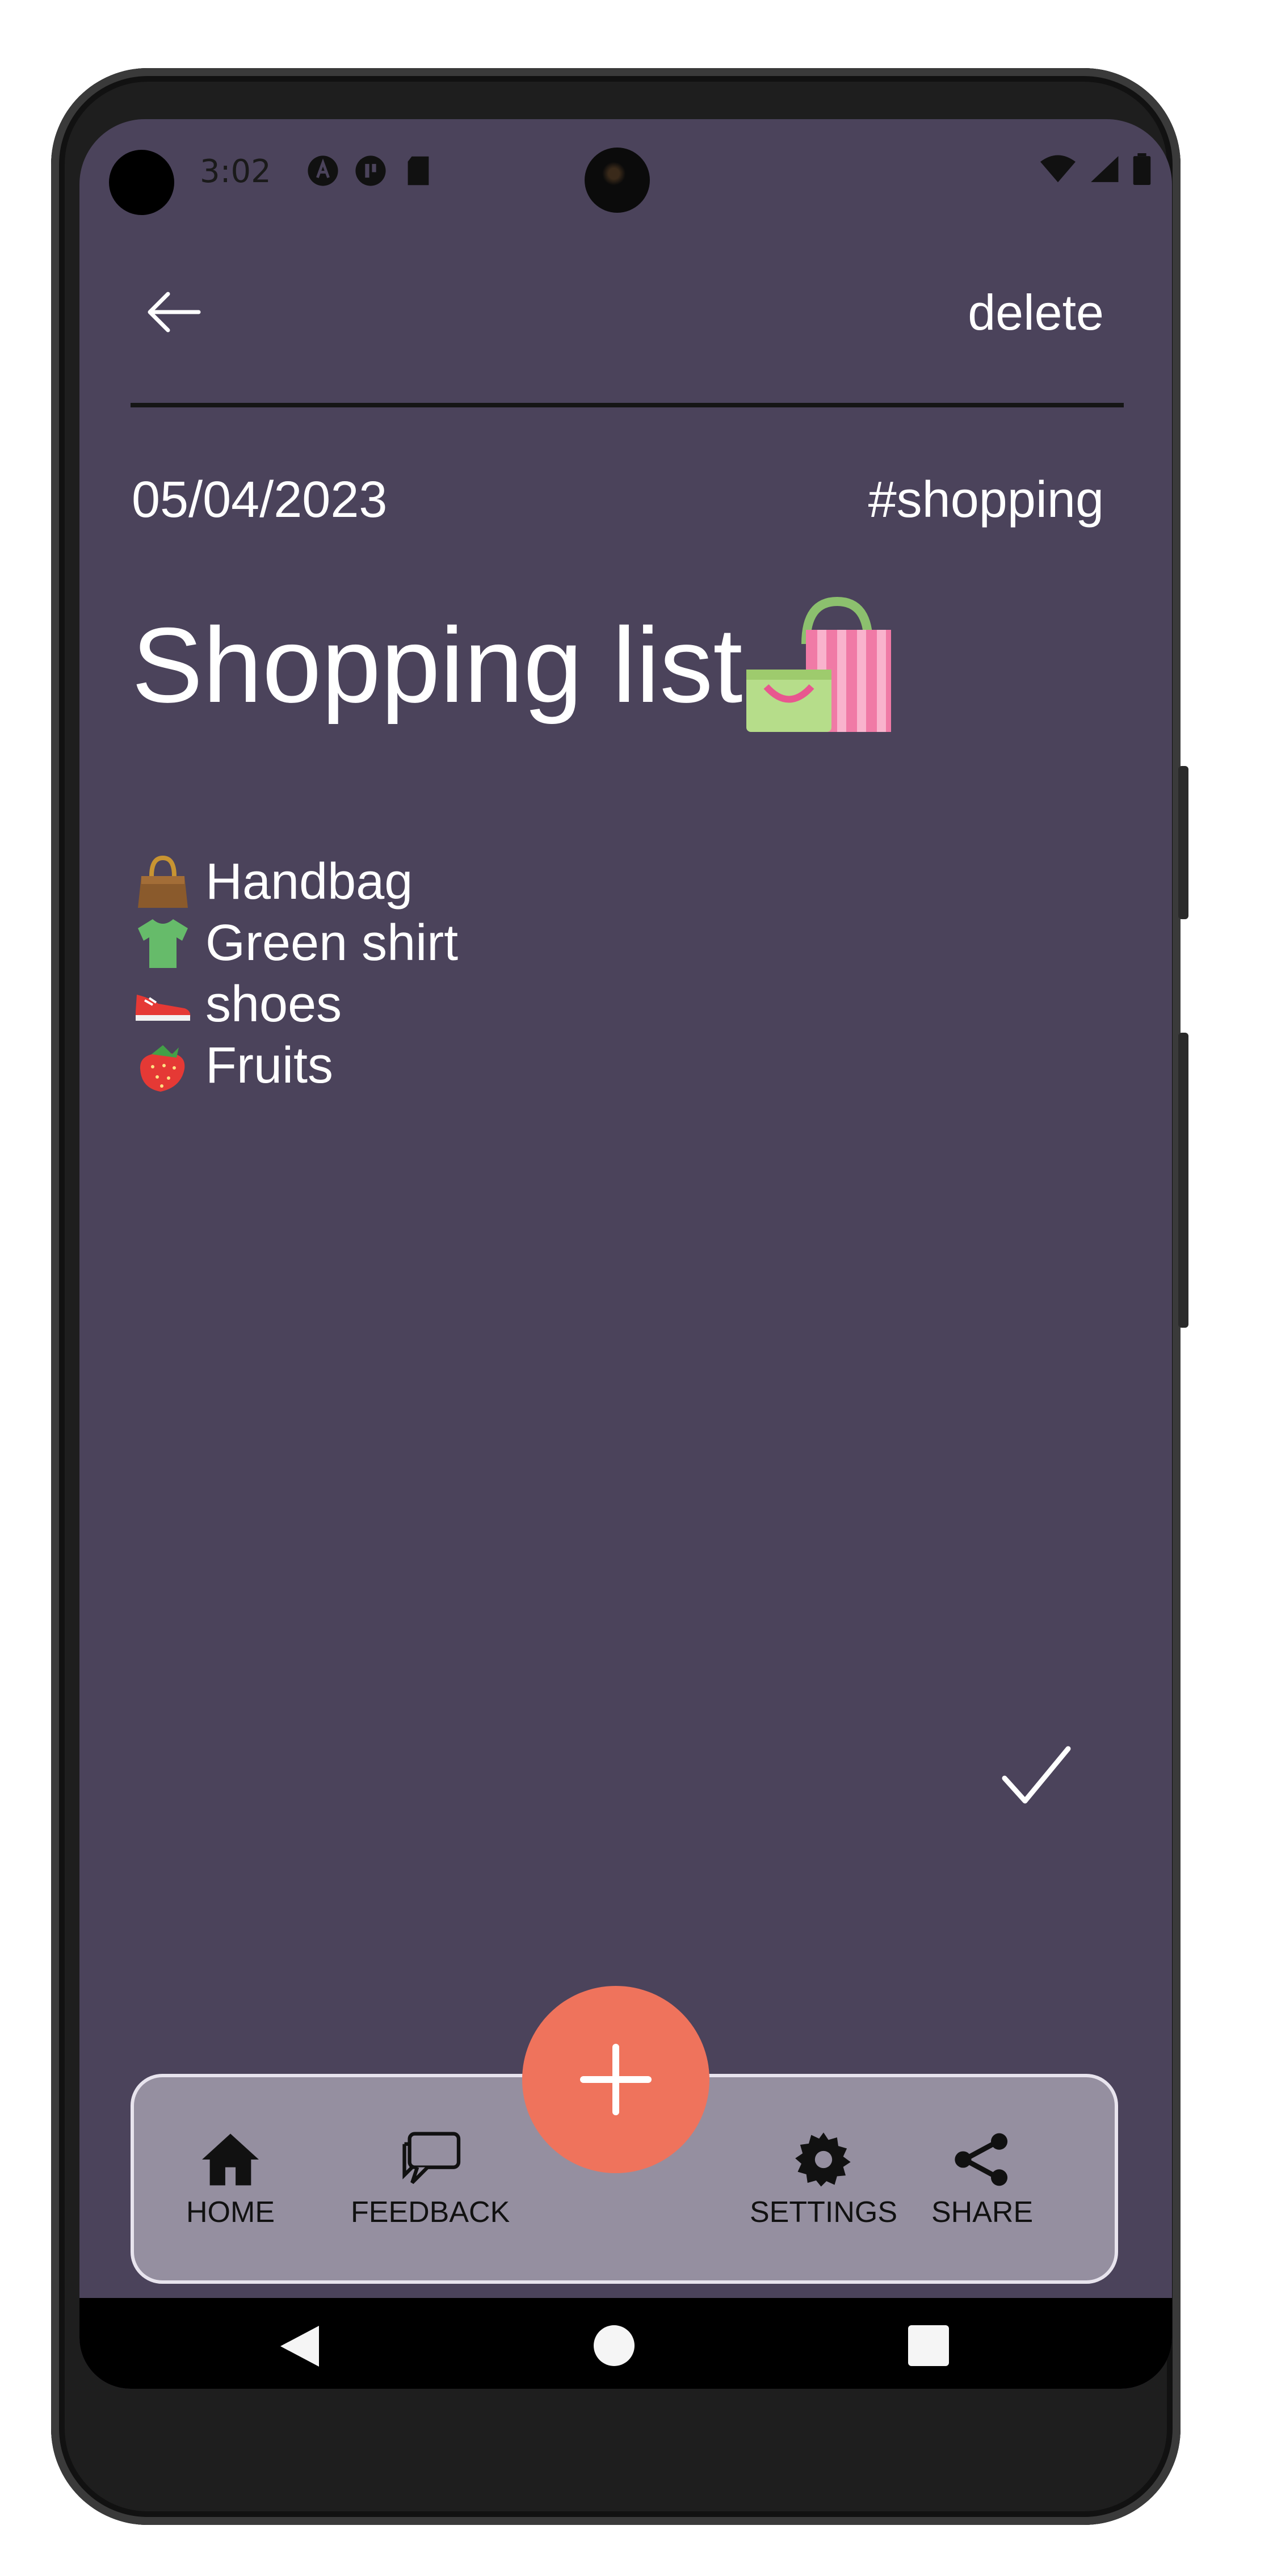 The image size is (1277, 2576). I want to click on list-item-label: Fruits, so click(269, 1065).